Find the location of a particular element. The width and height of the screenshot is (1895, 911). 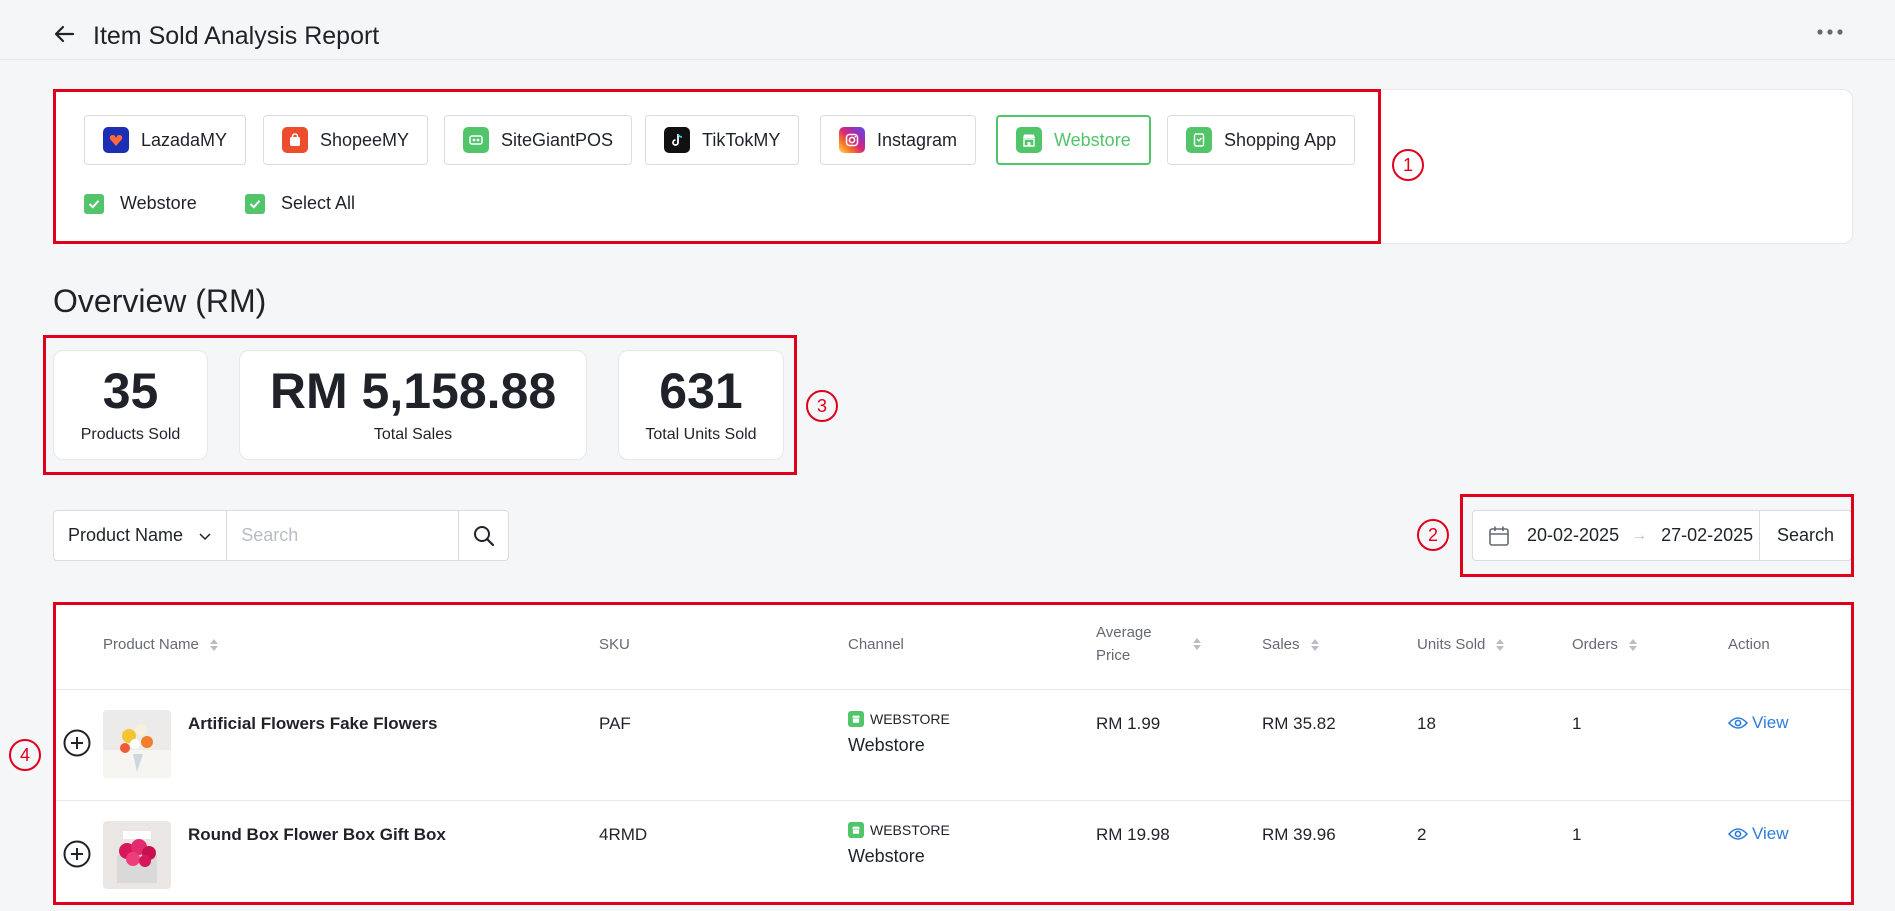

column-header-average-price: Average Price is located at coordinates (1149, 644).